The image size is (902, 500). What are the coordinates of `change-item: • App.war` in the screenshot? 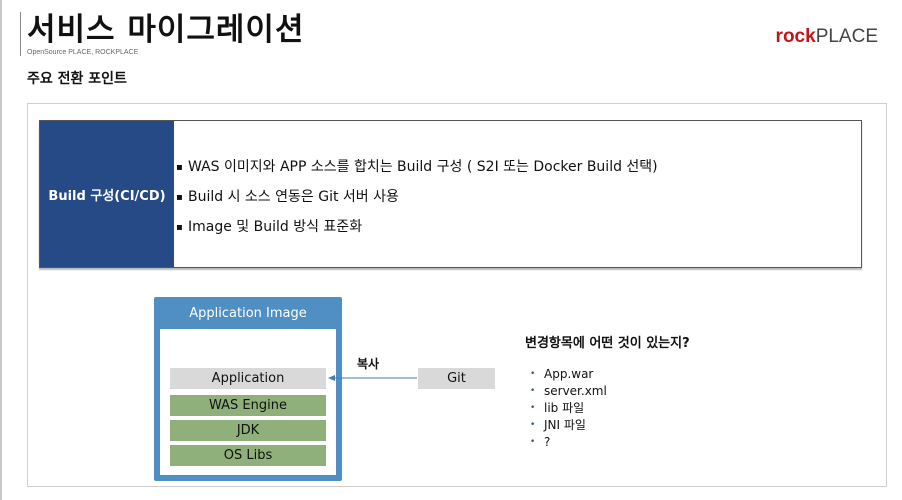 It's located at (568, 374).